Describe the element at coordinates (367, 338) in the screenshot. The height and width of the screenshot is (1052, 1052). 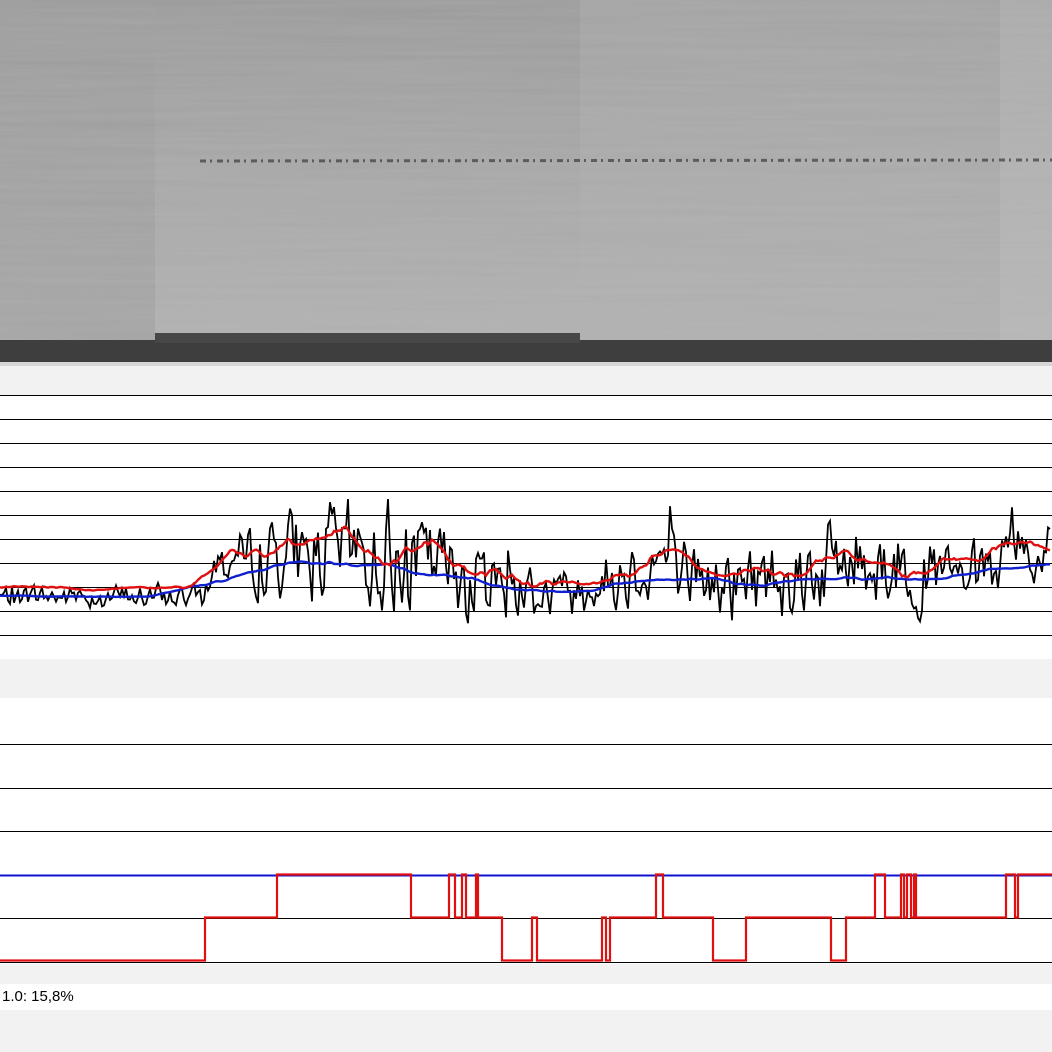
I see `photo-edge-step` at that location.